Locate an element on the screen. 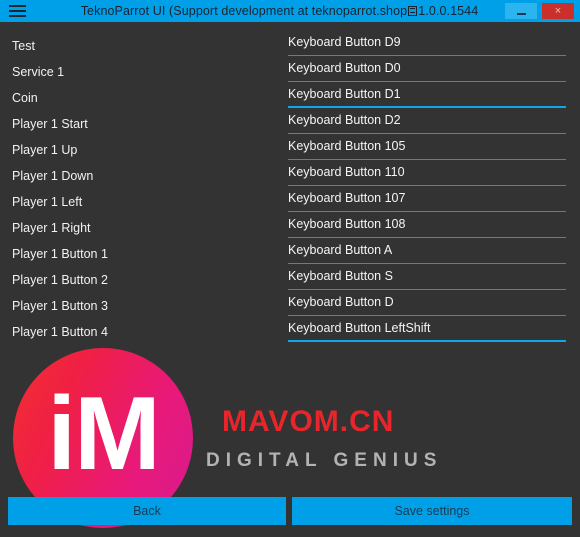 The height and width of the screenshot is (537, 580). binding-label: Player 1 Button 2 is located at coordinates (60, 280).